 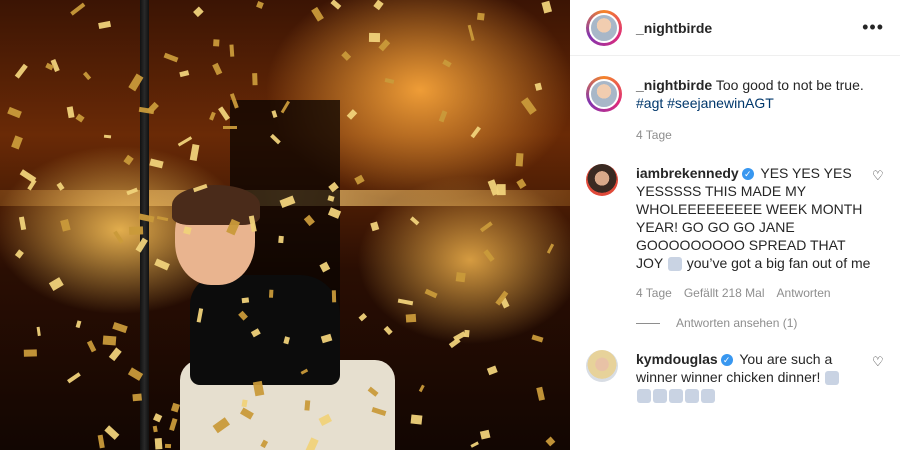 I want to click on caption-age: 4 Tage, so click(x=654, y=135).